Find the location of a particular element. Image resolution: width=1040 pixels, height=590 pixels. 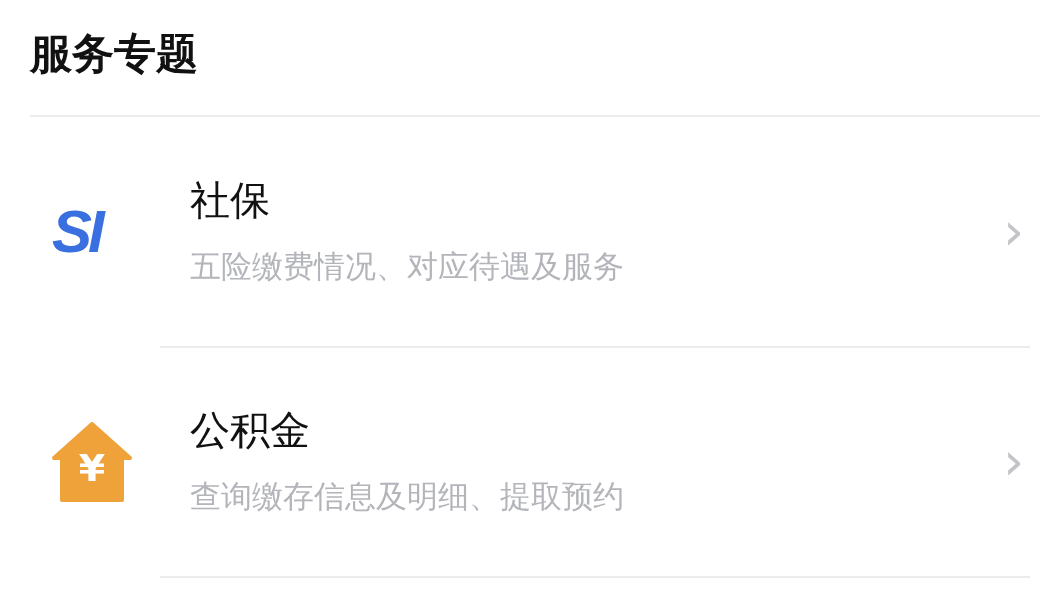

si-logo: SI is located at coordinates (76, 232).